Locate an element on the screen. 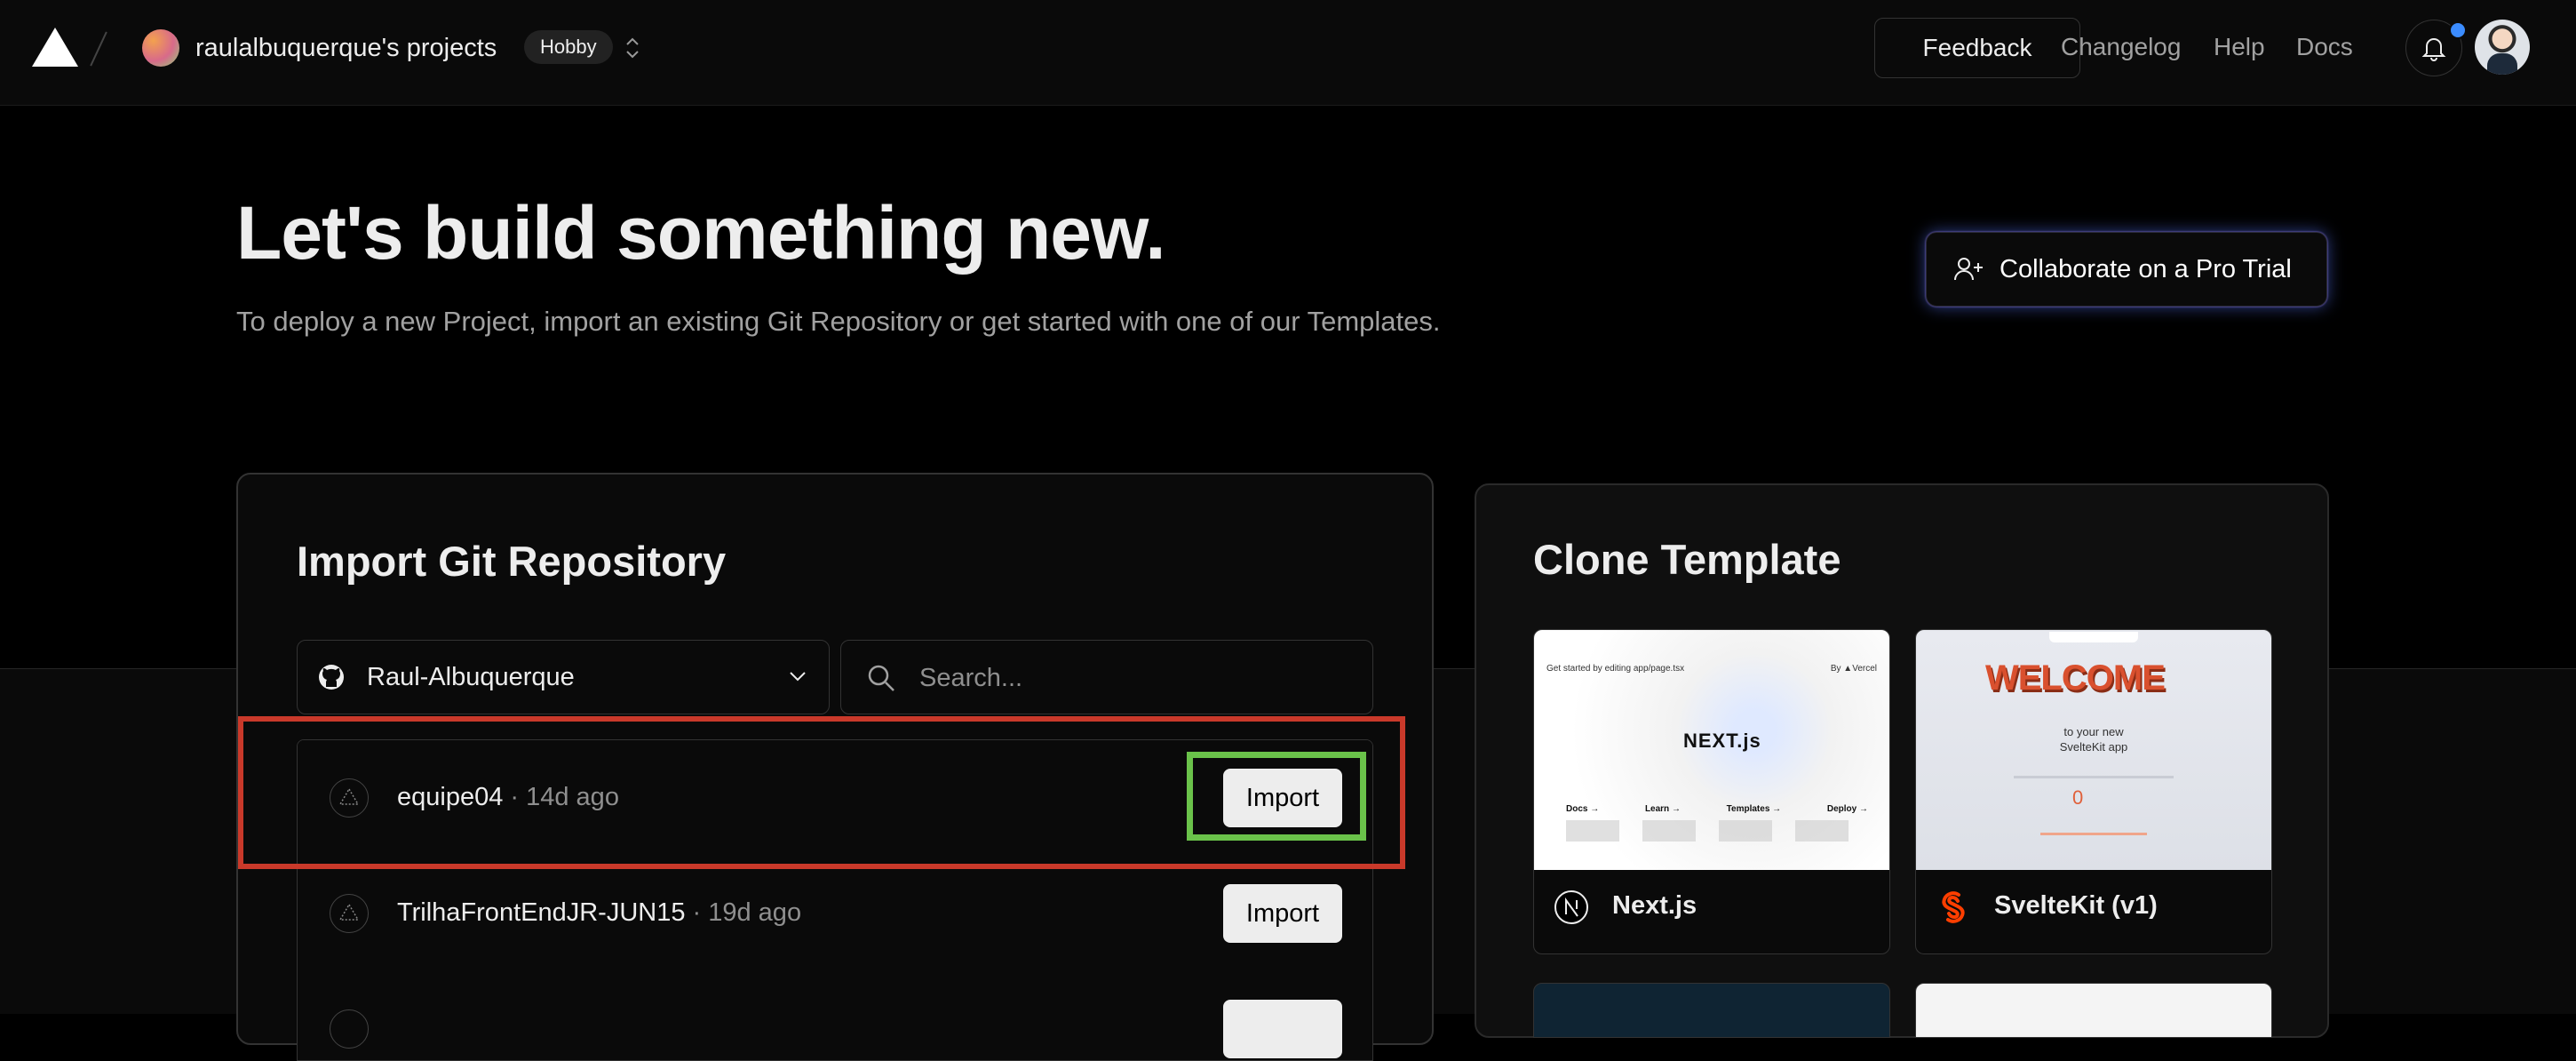  repository-name-line: TrilhaFrontEndJR-JUN15 · 19d ago is located at coordinates (599, 913).